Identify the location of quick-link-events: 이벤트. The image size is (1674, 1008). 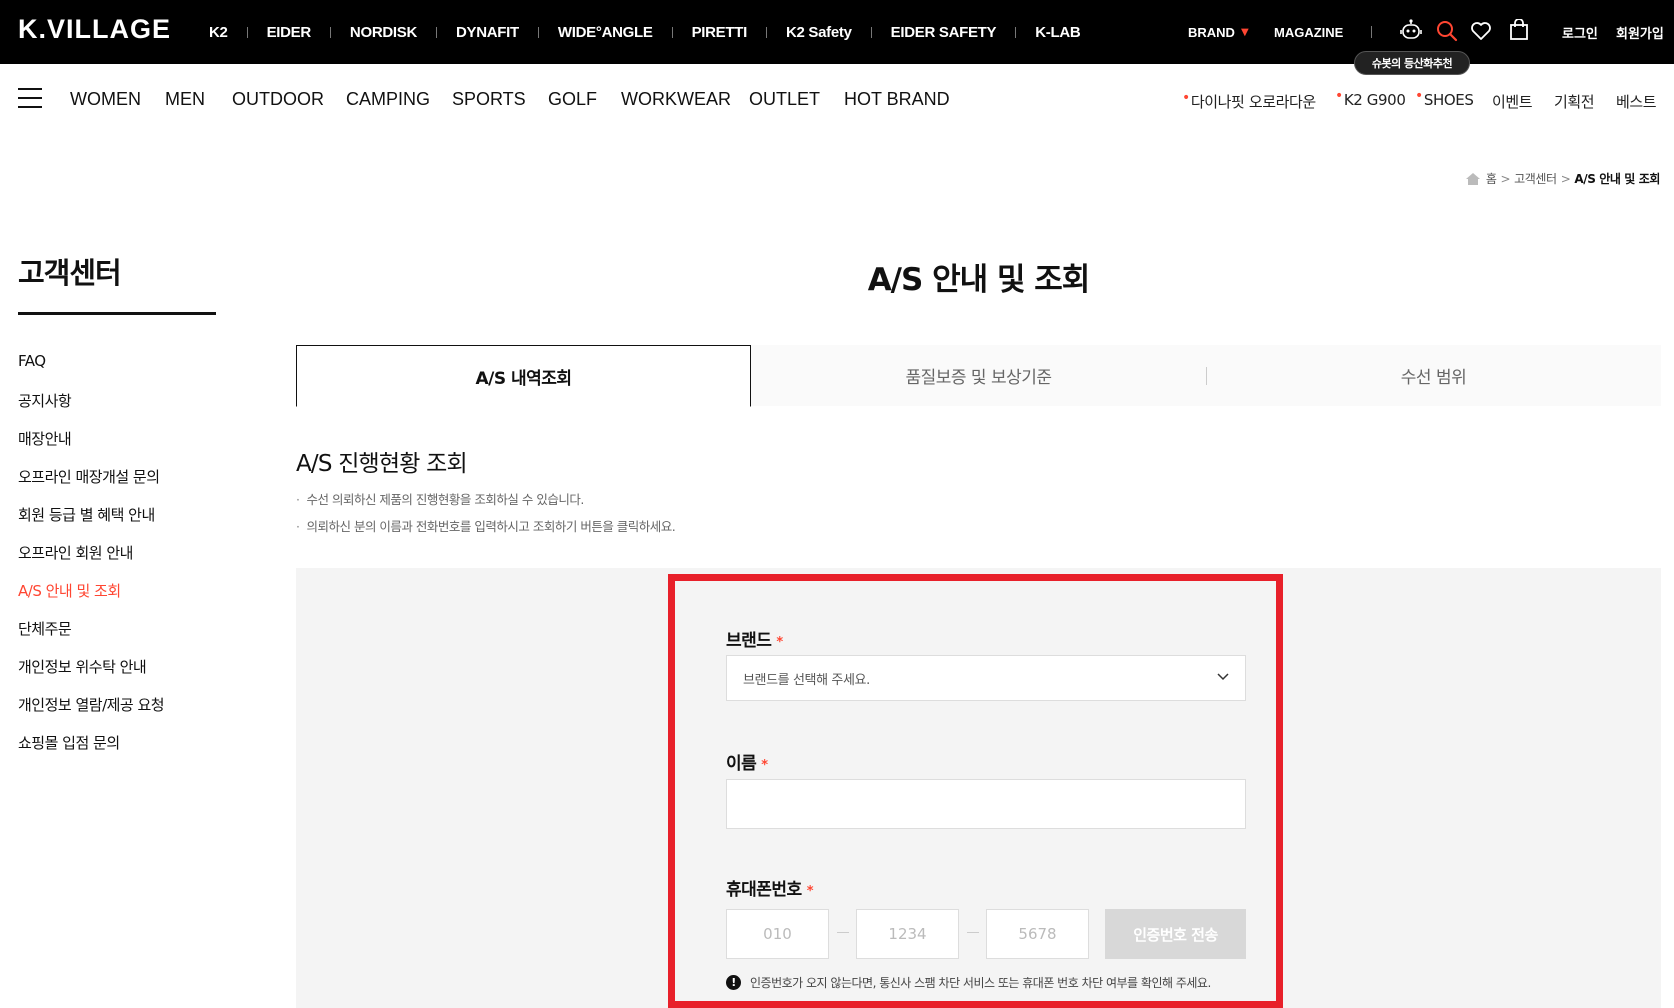
(1512, 101).